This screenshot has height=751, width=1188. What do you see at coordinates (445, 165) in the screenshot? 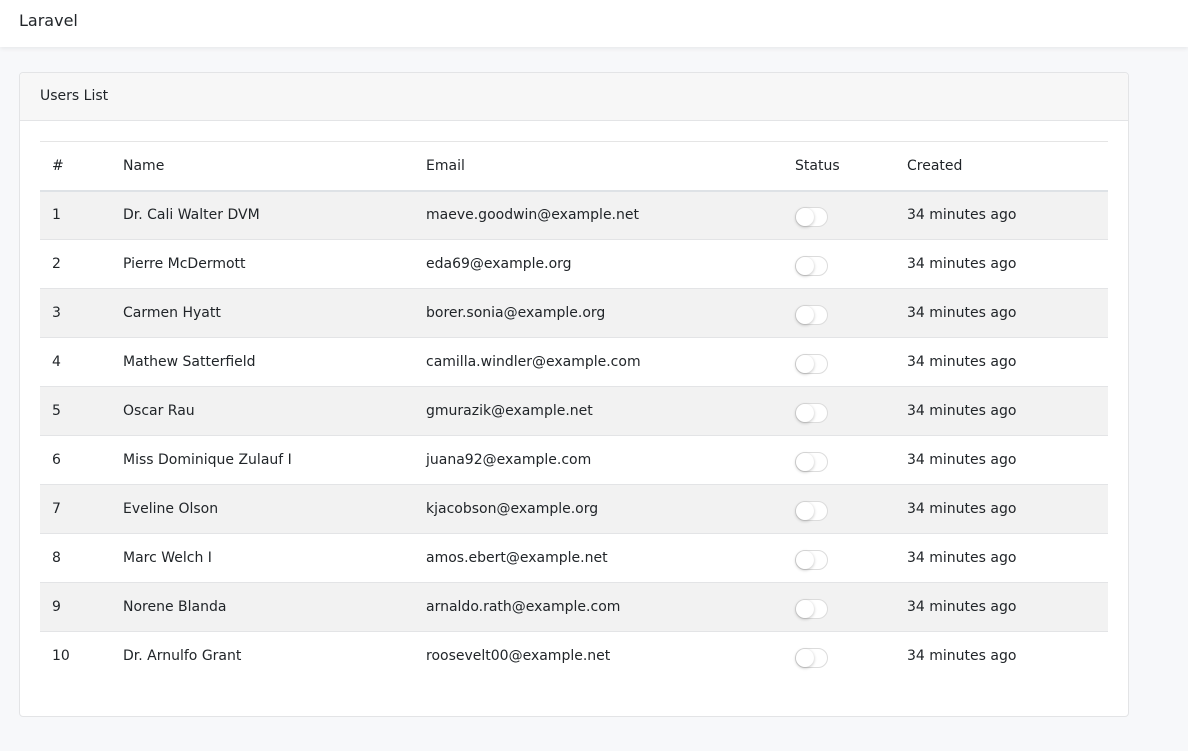
I see `header-email: Email` at bounding box center [445, 165].